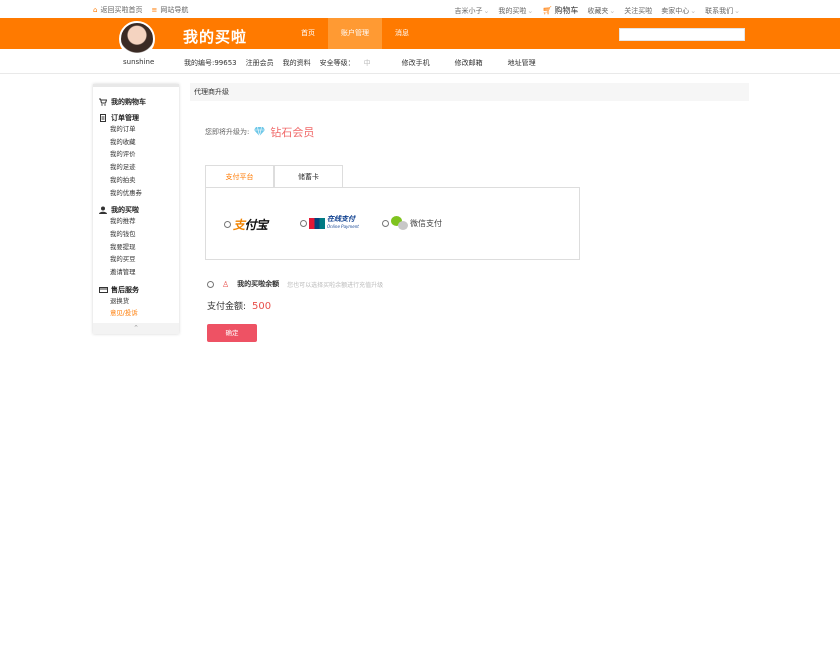 The image size is (840, 654). I want to click on search-input, so click(682, 34).